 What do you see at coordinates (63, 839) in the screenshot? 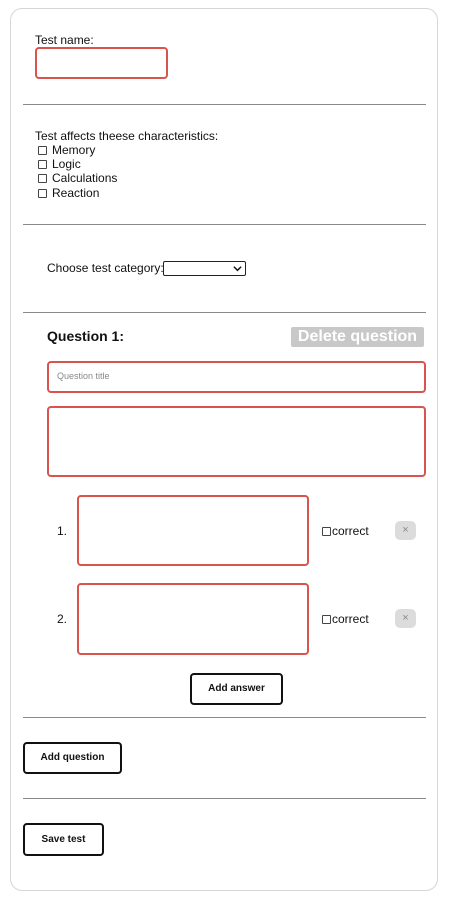
I see `save-test-button: Save test` at bounding box center [63, 839].